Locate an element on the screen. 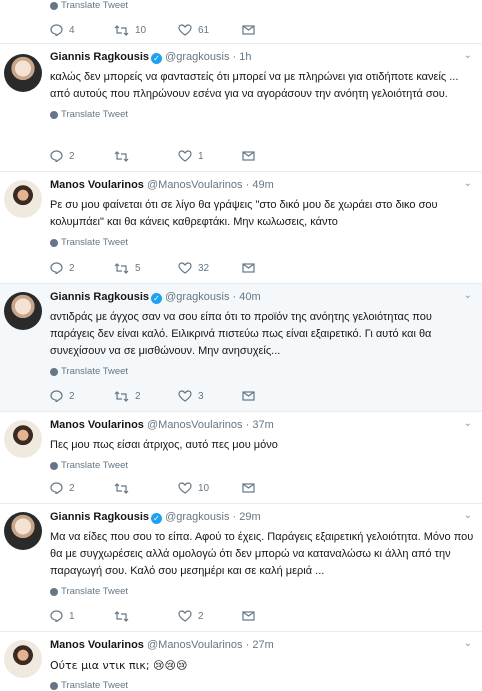 The height and width of the screenshot is (691, 482). like-button: 2 is located at coordinates (210, 616).